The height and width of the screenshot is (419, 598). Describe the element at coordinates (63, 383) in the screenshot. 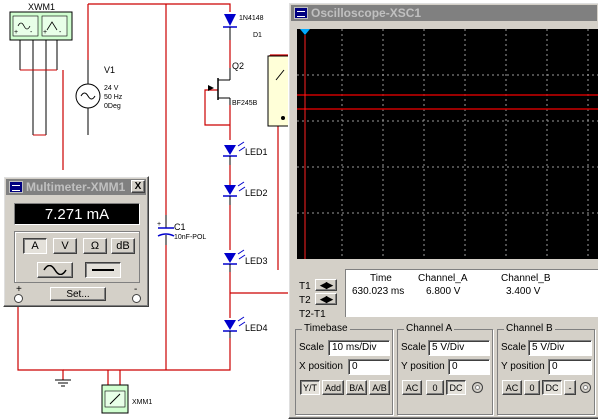

I see `ground-symbol` at that location.